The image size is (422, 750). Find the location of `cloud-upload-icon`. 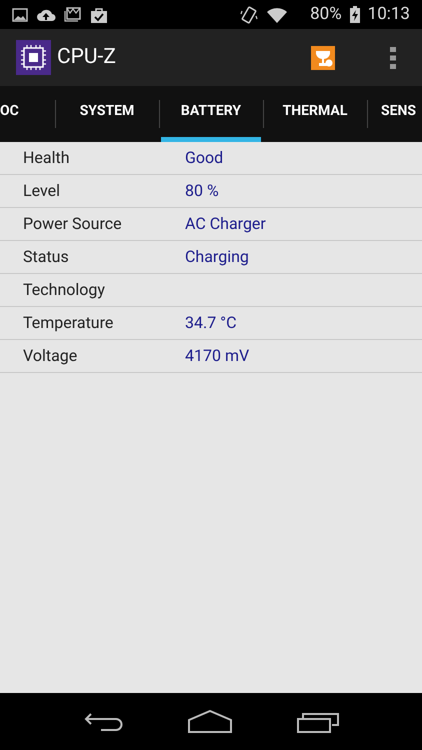

cloud-upload-icon is located at coordinates (46, 15).